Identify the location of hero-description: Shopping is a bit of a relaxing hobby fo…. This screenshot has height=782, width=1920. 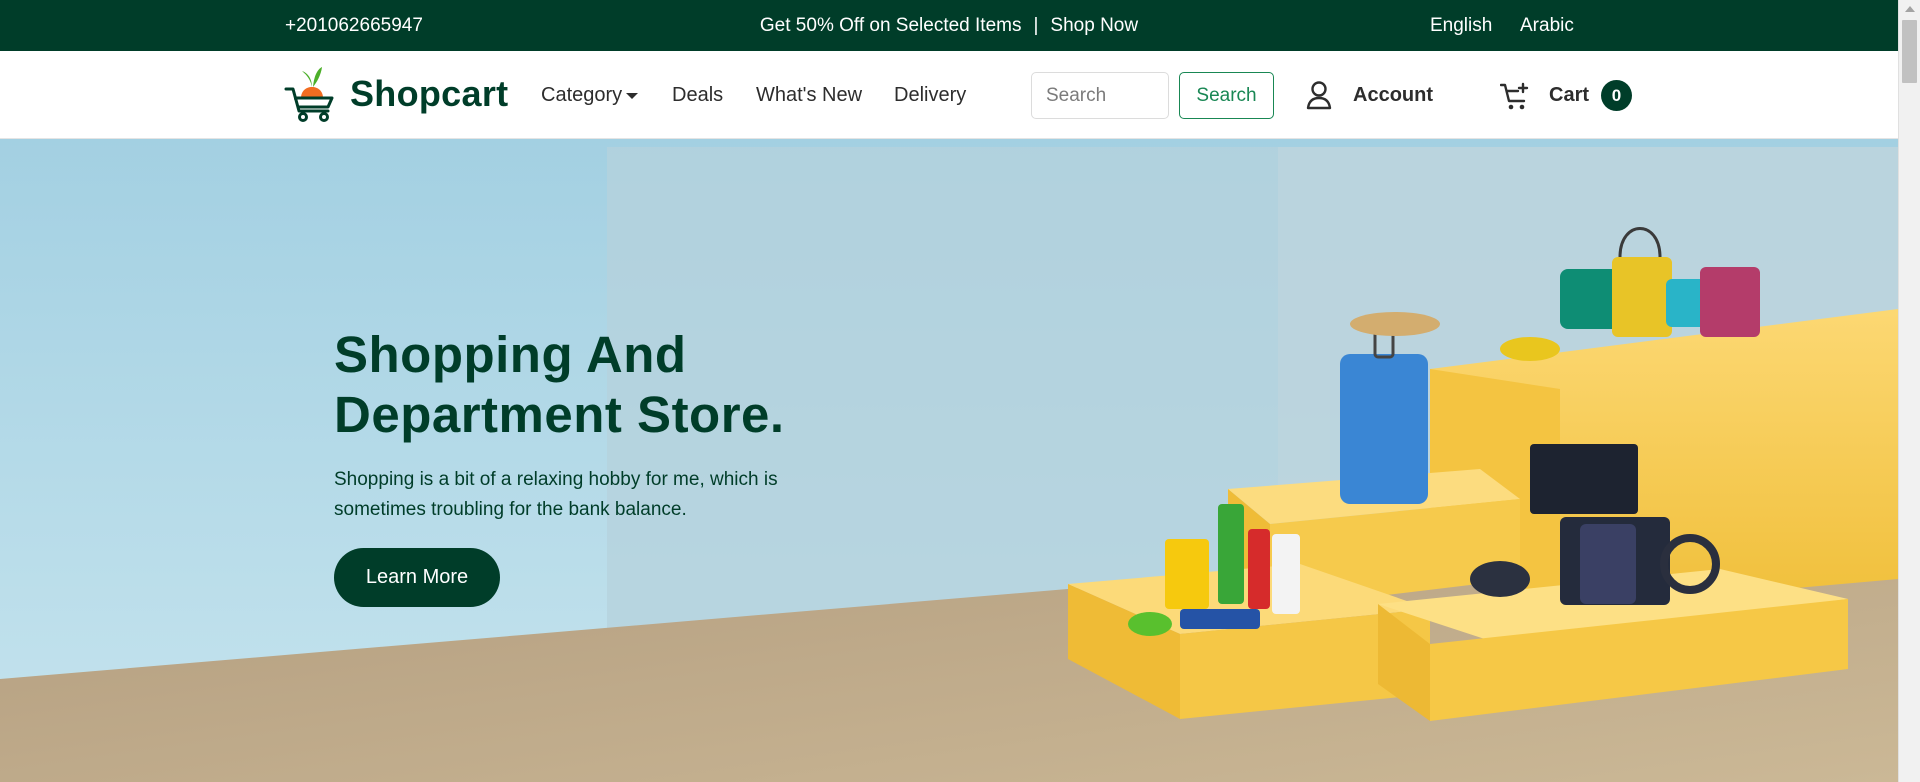
(556, 494).